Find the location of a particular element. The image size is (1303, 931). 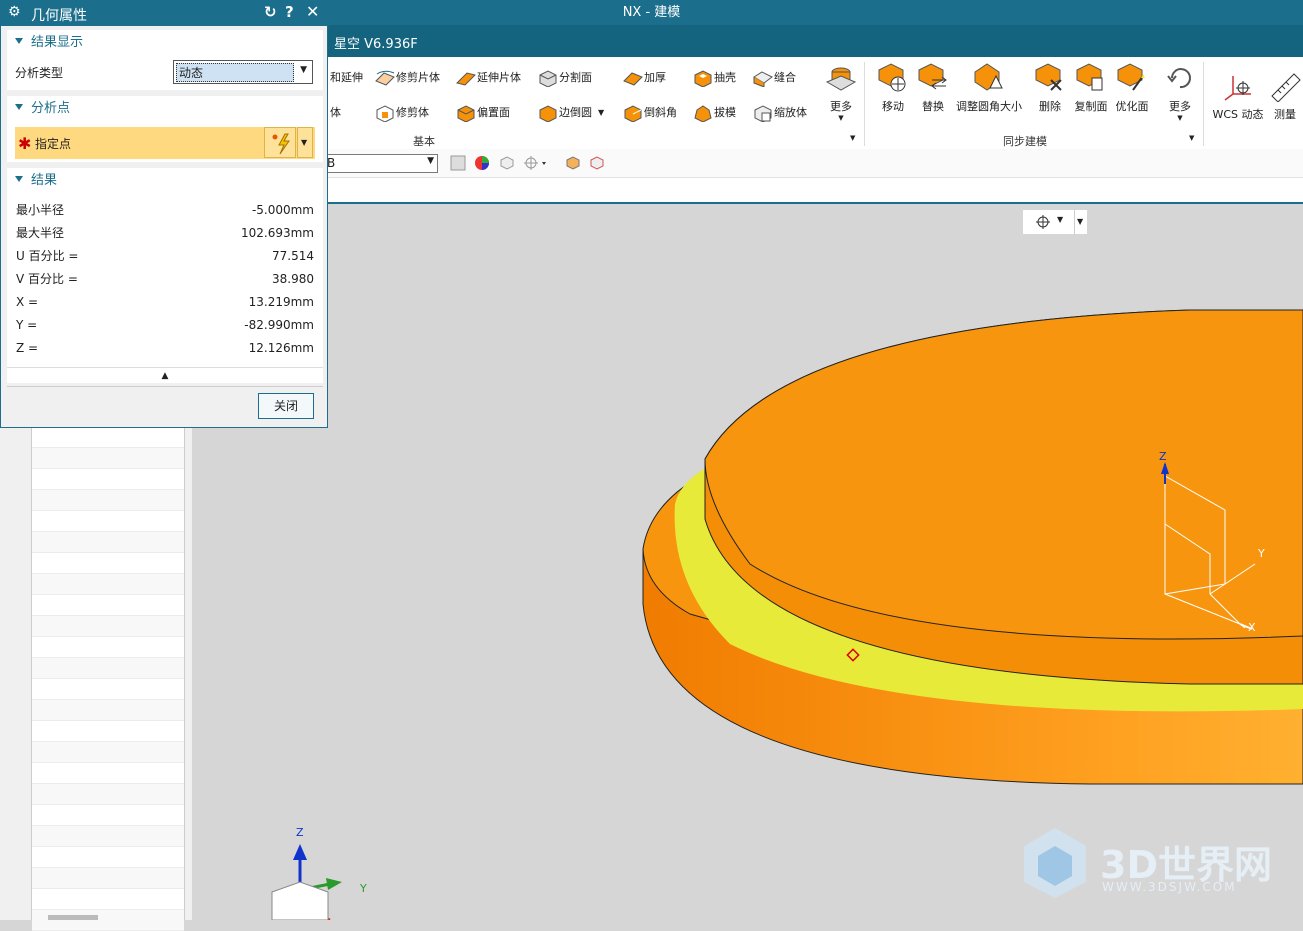

sync-resize-blend-button: 调整圆角大小 is located at coordinates (989, 88).